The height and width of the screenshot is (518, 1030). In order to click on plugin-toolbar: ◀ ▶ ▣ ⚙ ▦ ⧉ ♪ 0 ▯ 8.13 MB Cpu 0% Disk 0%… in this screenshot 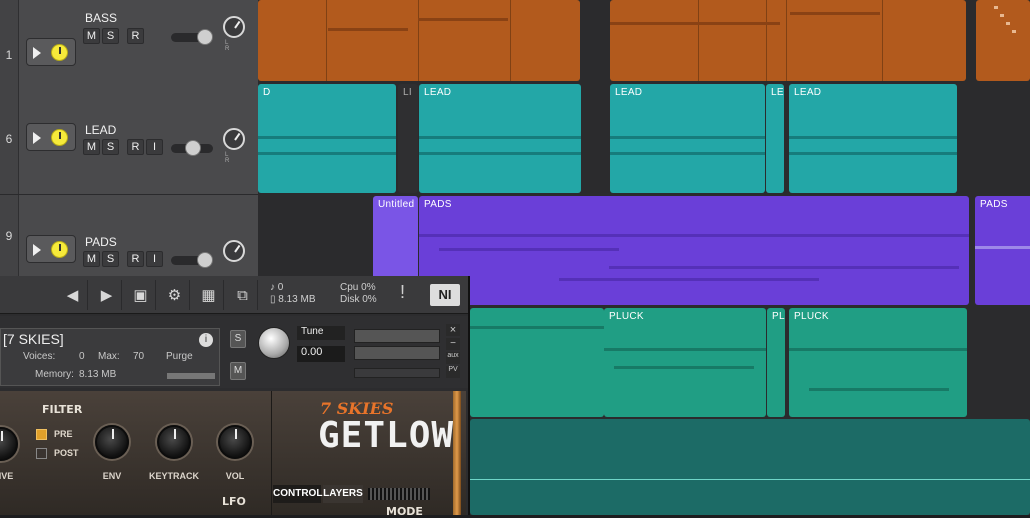, I will do `click(234, 295)`.